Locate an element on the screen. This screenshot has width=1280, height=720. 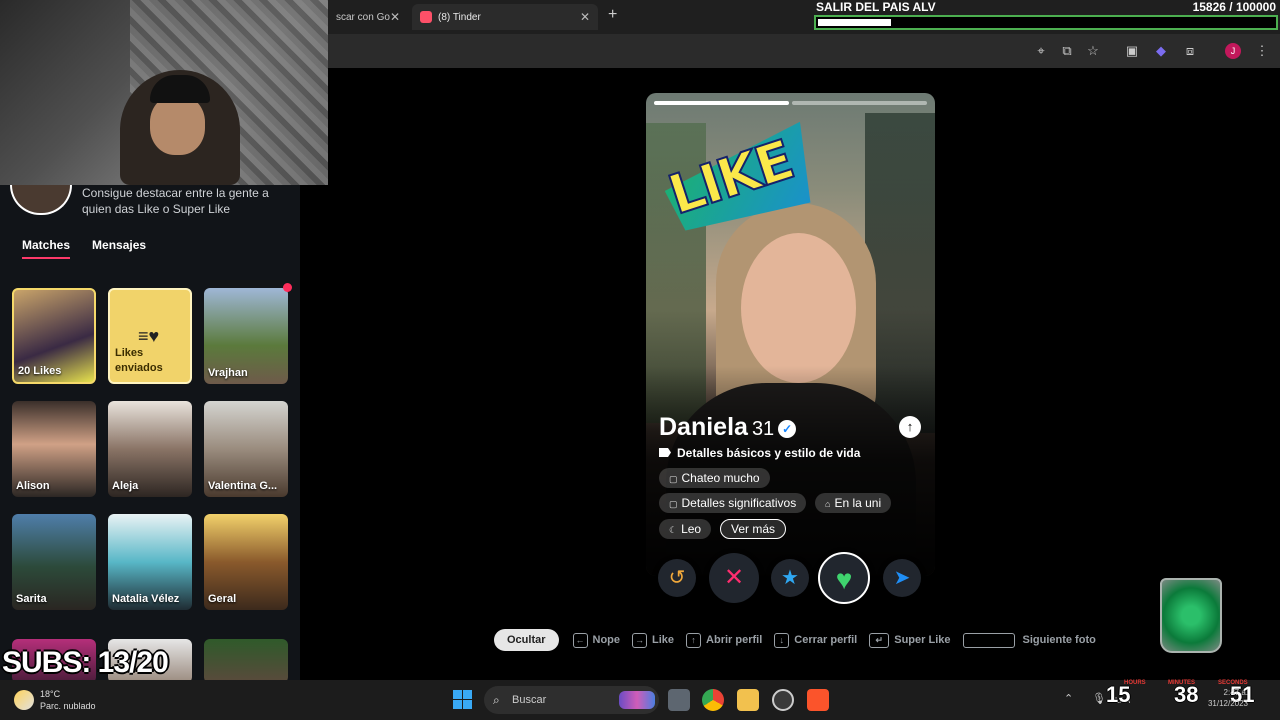
zodiac-icon: ☾ is located at coordinates (673, 530).